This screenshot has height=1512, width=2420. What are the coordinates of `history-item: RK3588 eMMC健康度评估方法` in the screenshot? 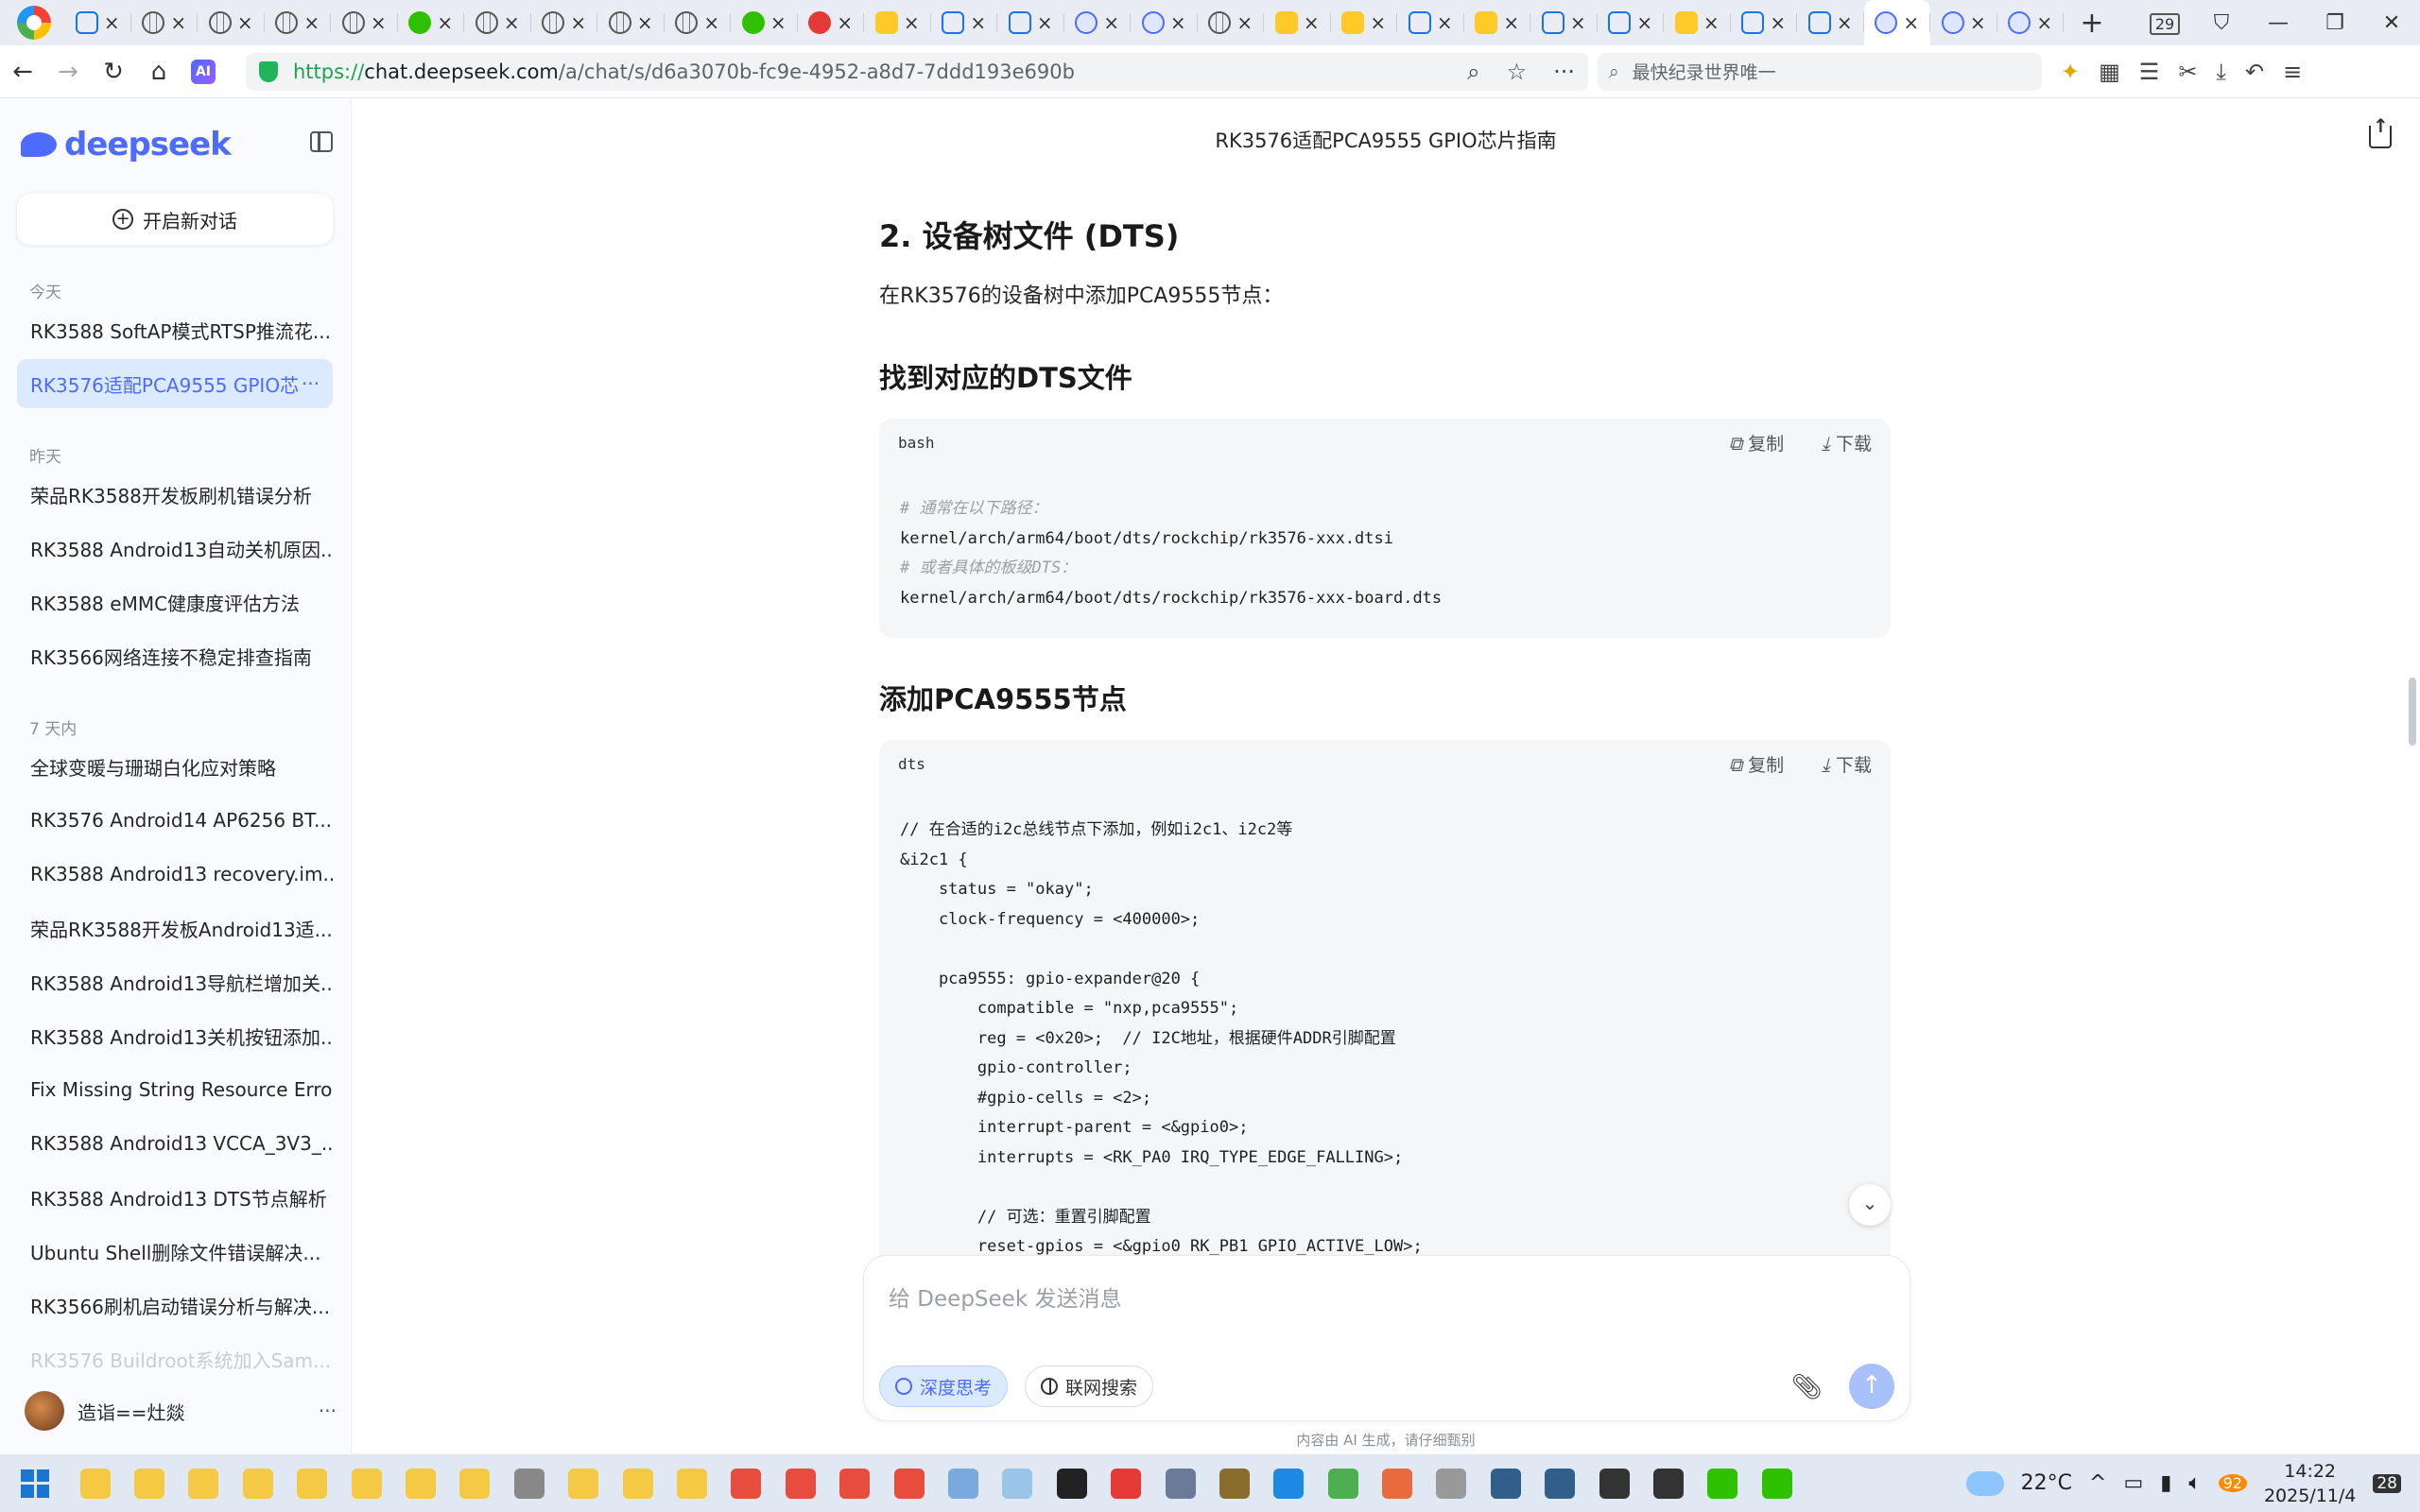 It's located at (175, 602).